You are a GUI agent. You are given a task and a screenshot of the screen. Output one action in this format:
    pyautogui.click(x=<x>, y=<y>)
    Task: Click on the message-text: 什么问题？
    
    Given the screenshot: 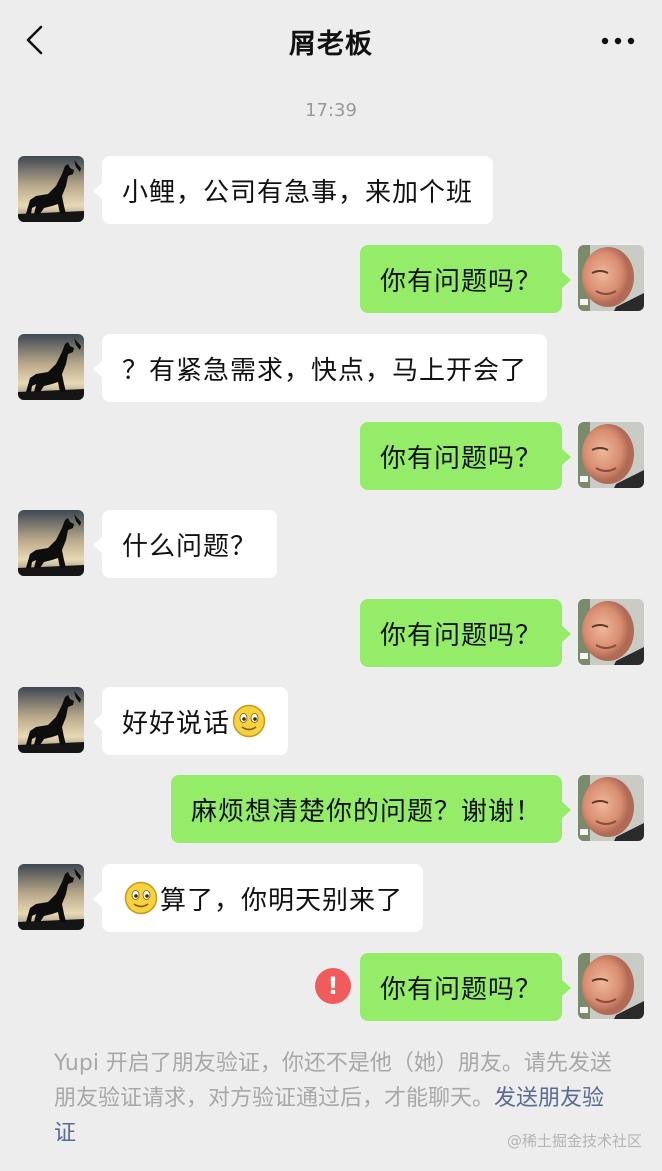 What is the action you would take?
    pyautogui.click(x=190, y=546)
    